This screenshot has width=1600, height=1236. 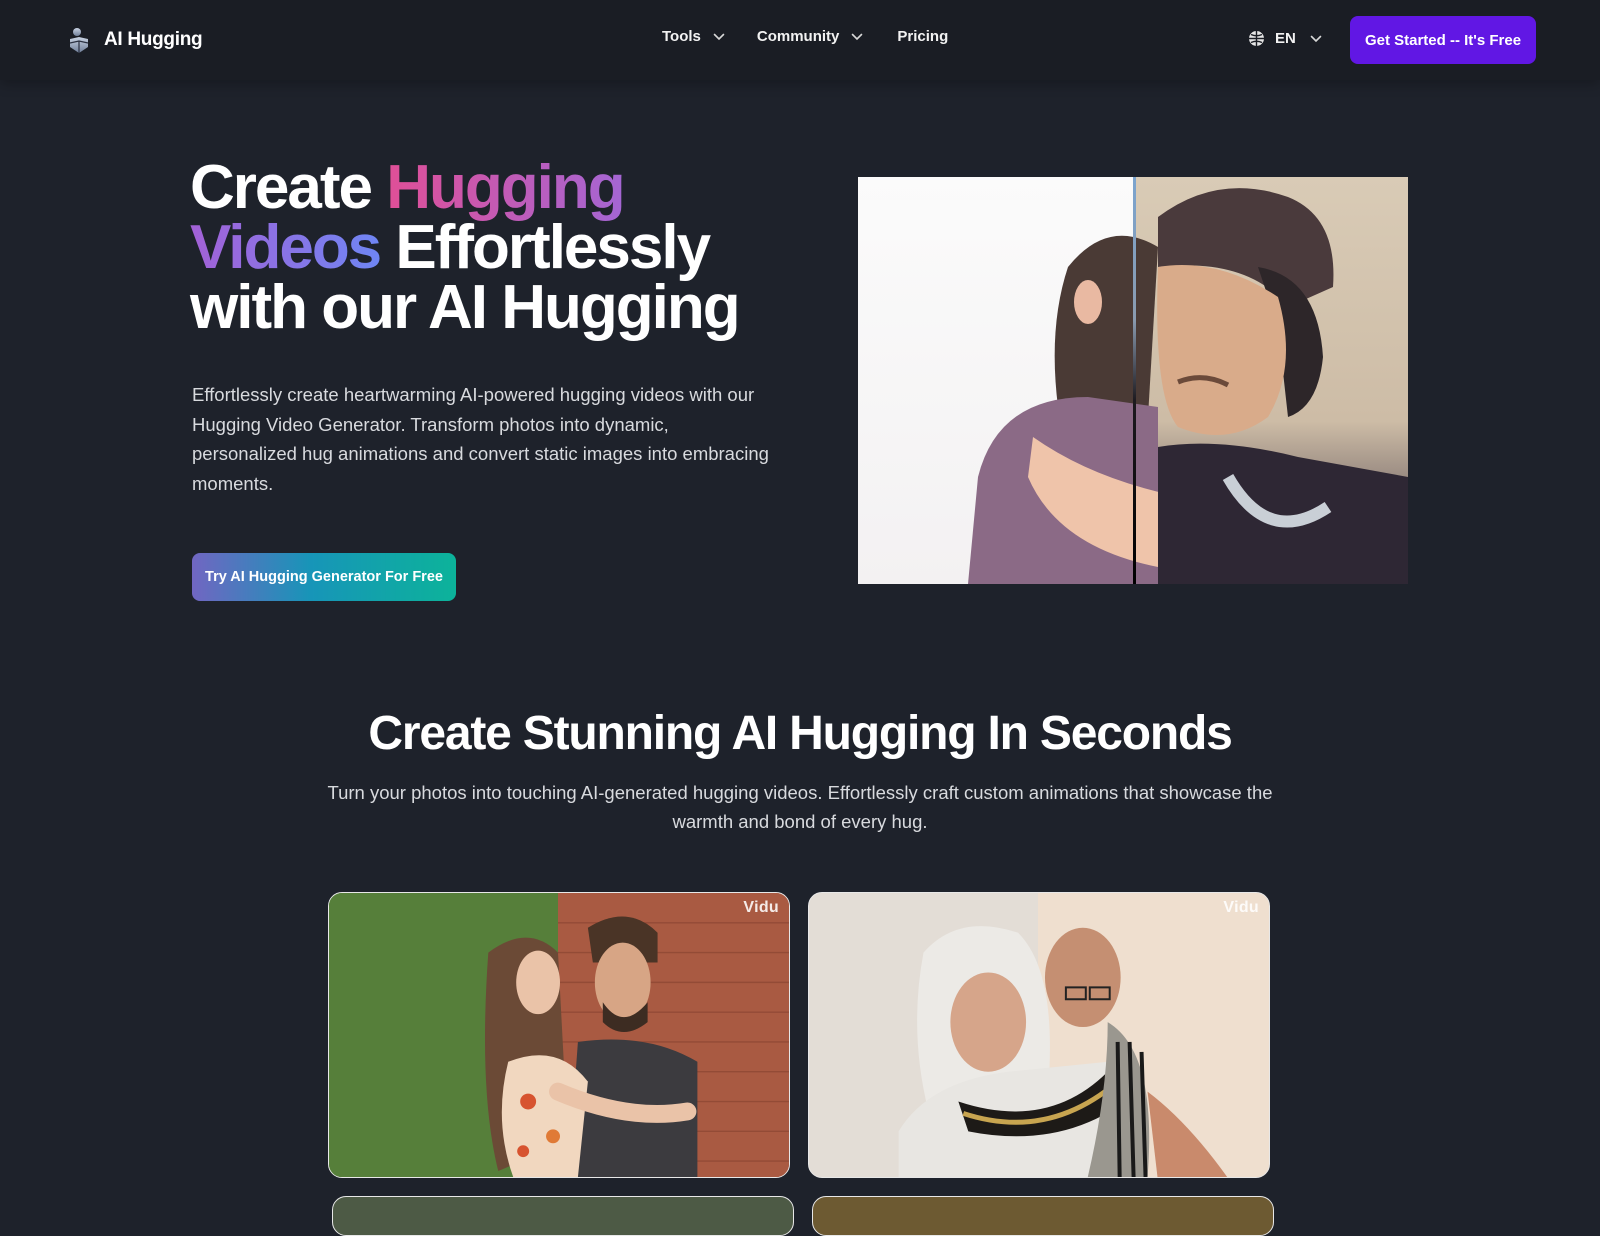 I want to click on main-nav: Tools Community Pricing, so click(x=805, y=36).